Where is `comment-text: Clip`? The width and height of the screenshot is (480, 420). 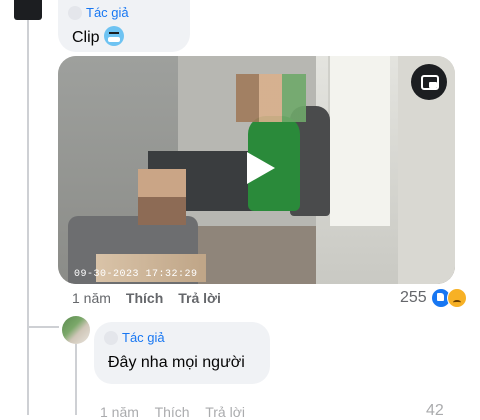 comment-text: Clip is located at coordinates (98, 36).